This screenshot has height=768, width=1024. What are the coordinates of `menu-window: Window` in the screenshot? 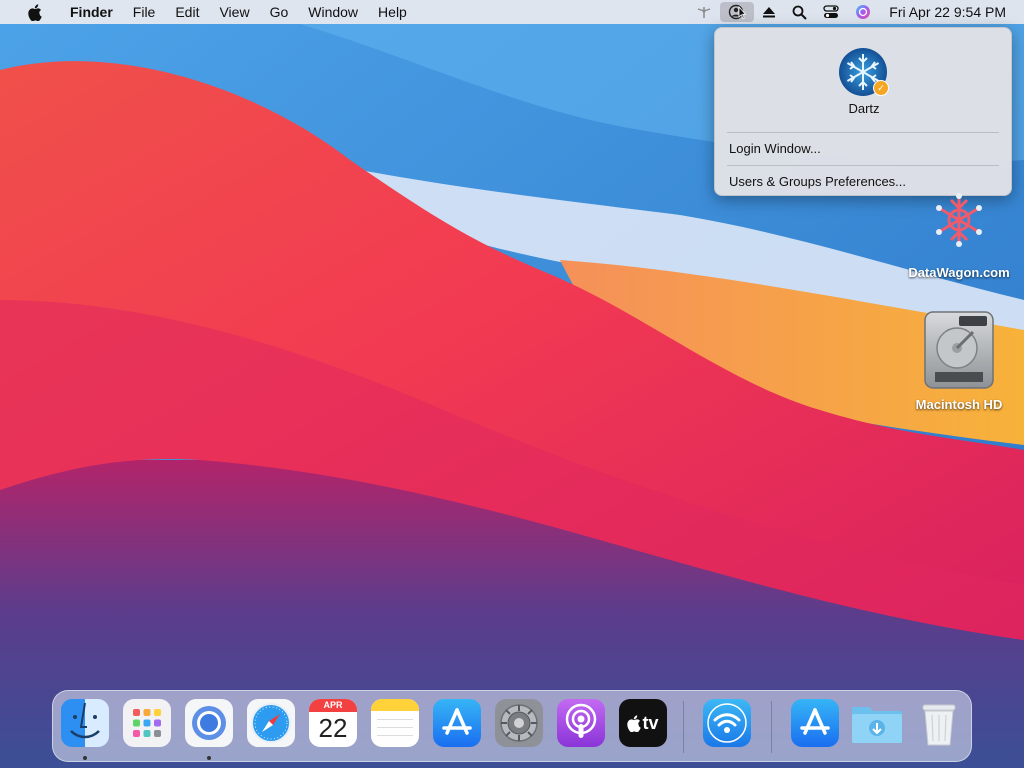 It's located at (333, 12).